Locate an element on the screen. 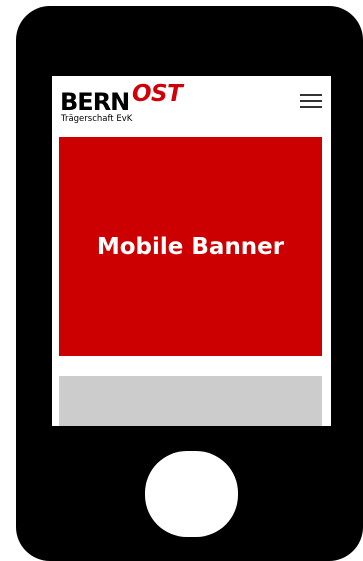 Image resolution: width=363 pixels, height=561 pixels. home-button is located at coordinates (191, 494).